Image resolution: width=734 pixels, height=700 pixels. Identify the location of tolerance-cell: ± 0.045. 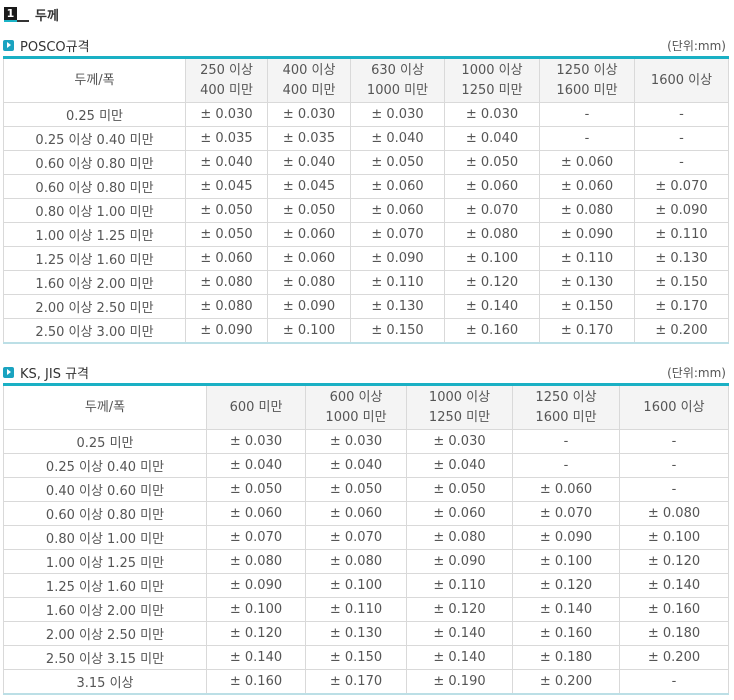
(309, 186).